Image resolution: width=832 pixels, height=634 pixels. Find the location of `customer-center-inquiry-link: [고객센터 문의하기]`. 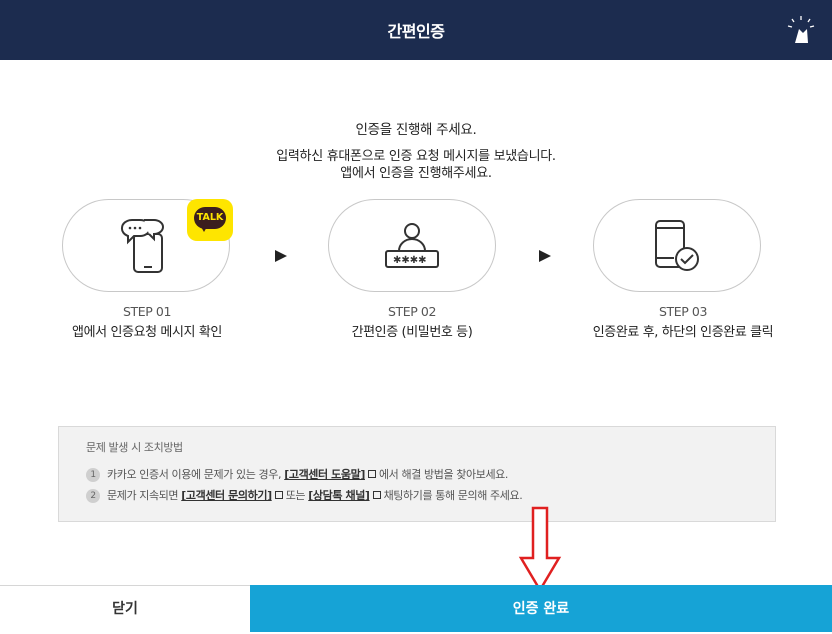

customer-center-inquiry-link: [고객센터 문의하기] is located at coordinates (226, 495).